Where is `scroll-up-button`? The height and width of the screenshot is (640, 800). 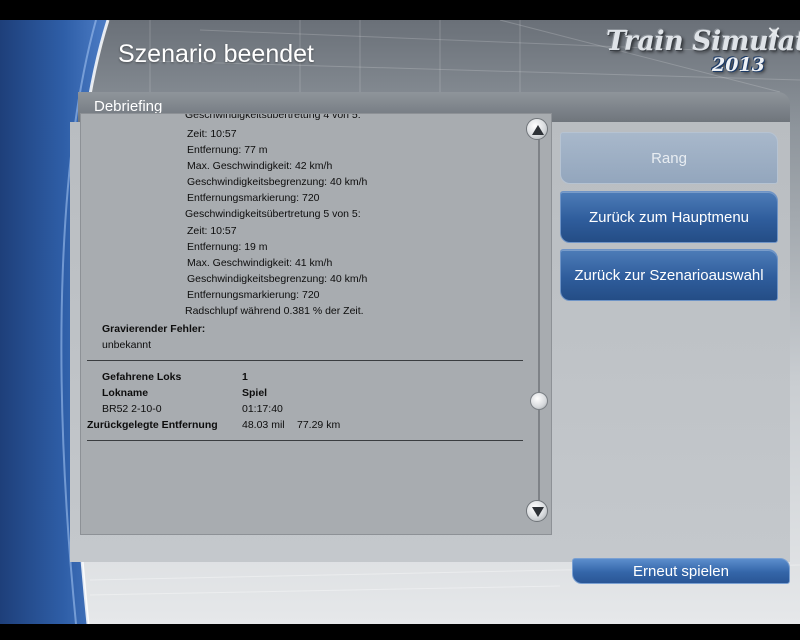 scroll-up-button is located at coordinates (537, 129).